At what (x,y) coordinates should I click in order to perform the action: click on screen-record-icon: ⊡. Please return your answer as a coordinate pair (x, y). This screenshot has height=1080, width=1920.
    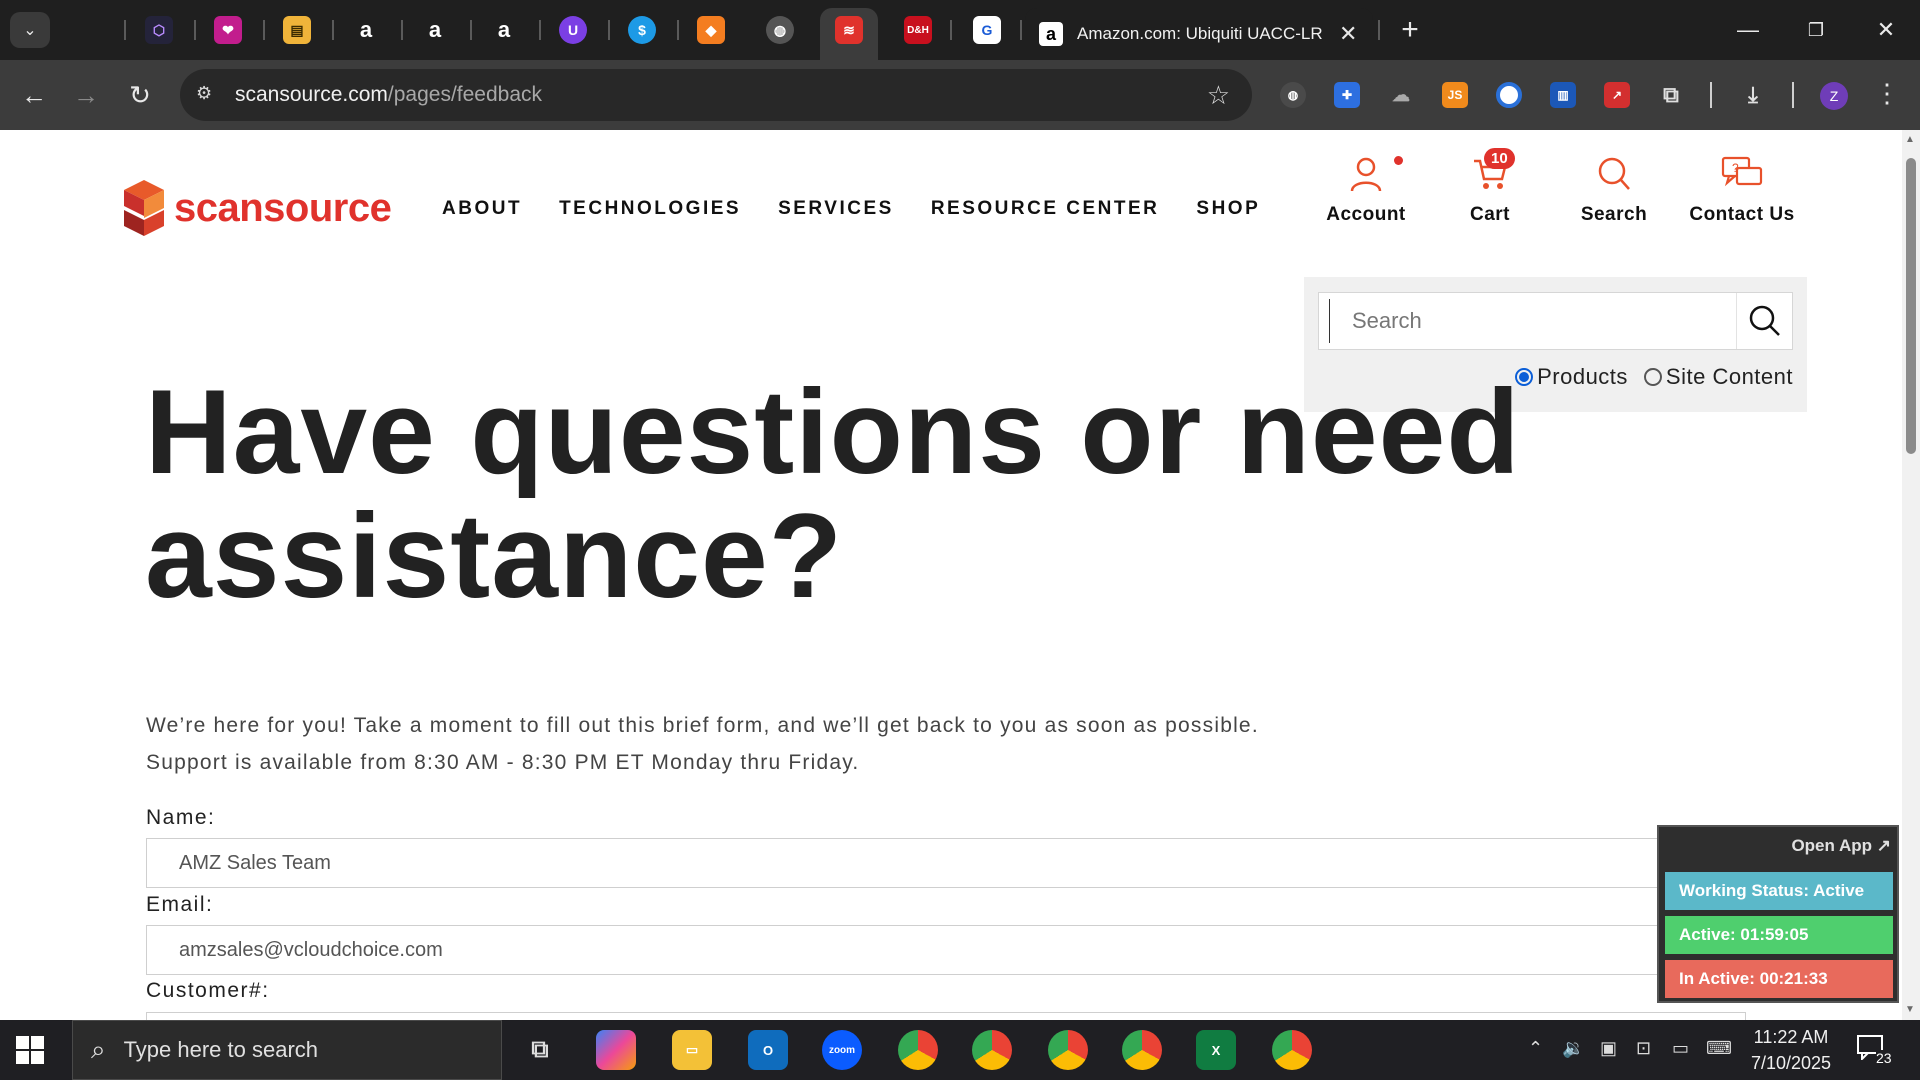
    Looking at the image, I should click on (1643, 1048).